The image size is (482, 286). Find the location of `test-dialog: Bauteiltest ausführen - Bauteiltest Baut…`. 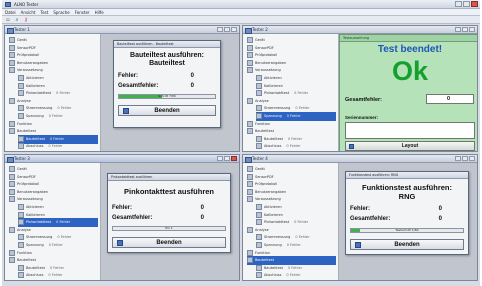

test-dialog: Bauteiltest ausführen - Bauteiltest Baut… is located at coordinates (167, 84).